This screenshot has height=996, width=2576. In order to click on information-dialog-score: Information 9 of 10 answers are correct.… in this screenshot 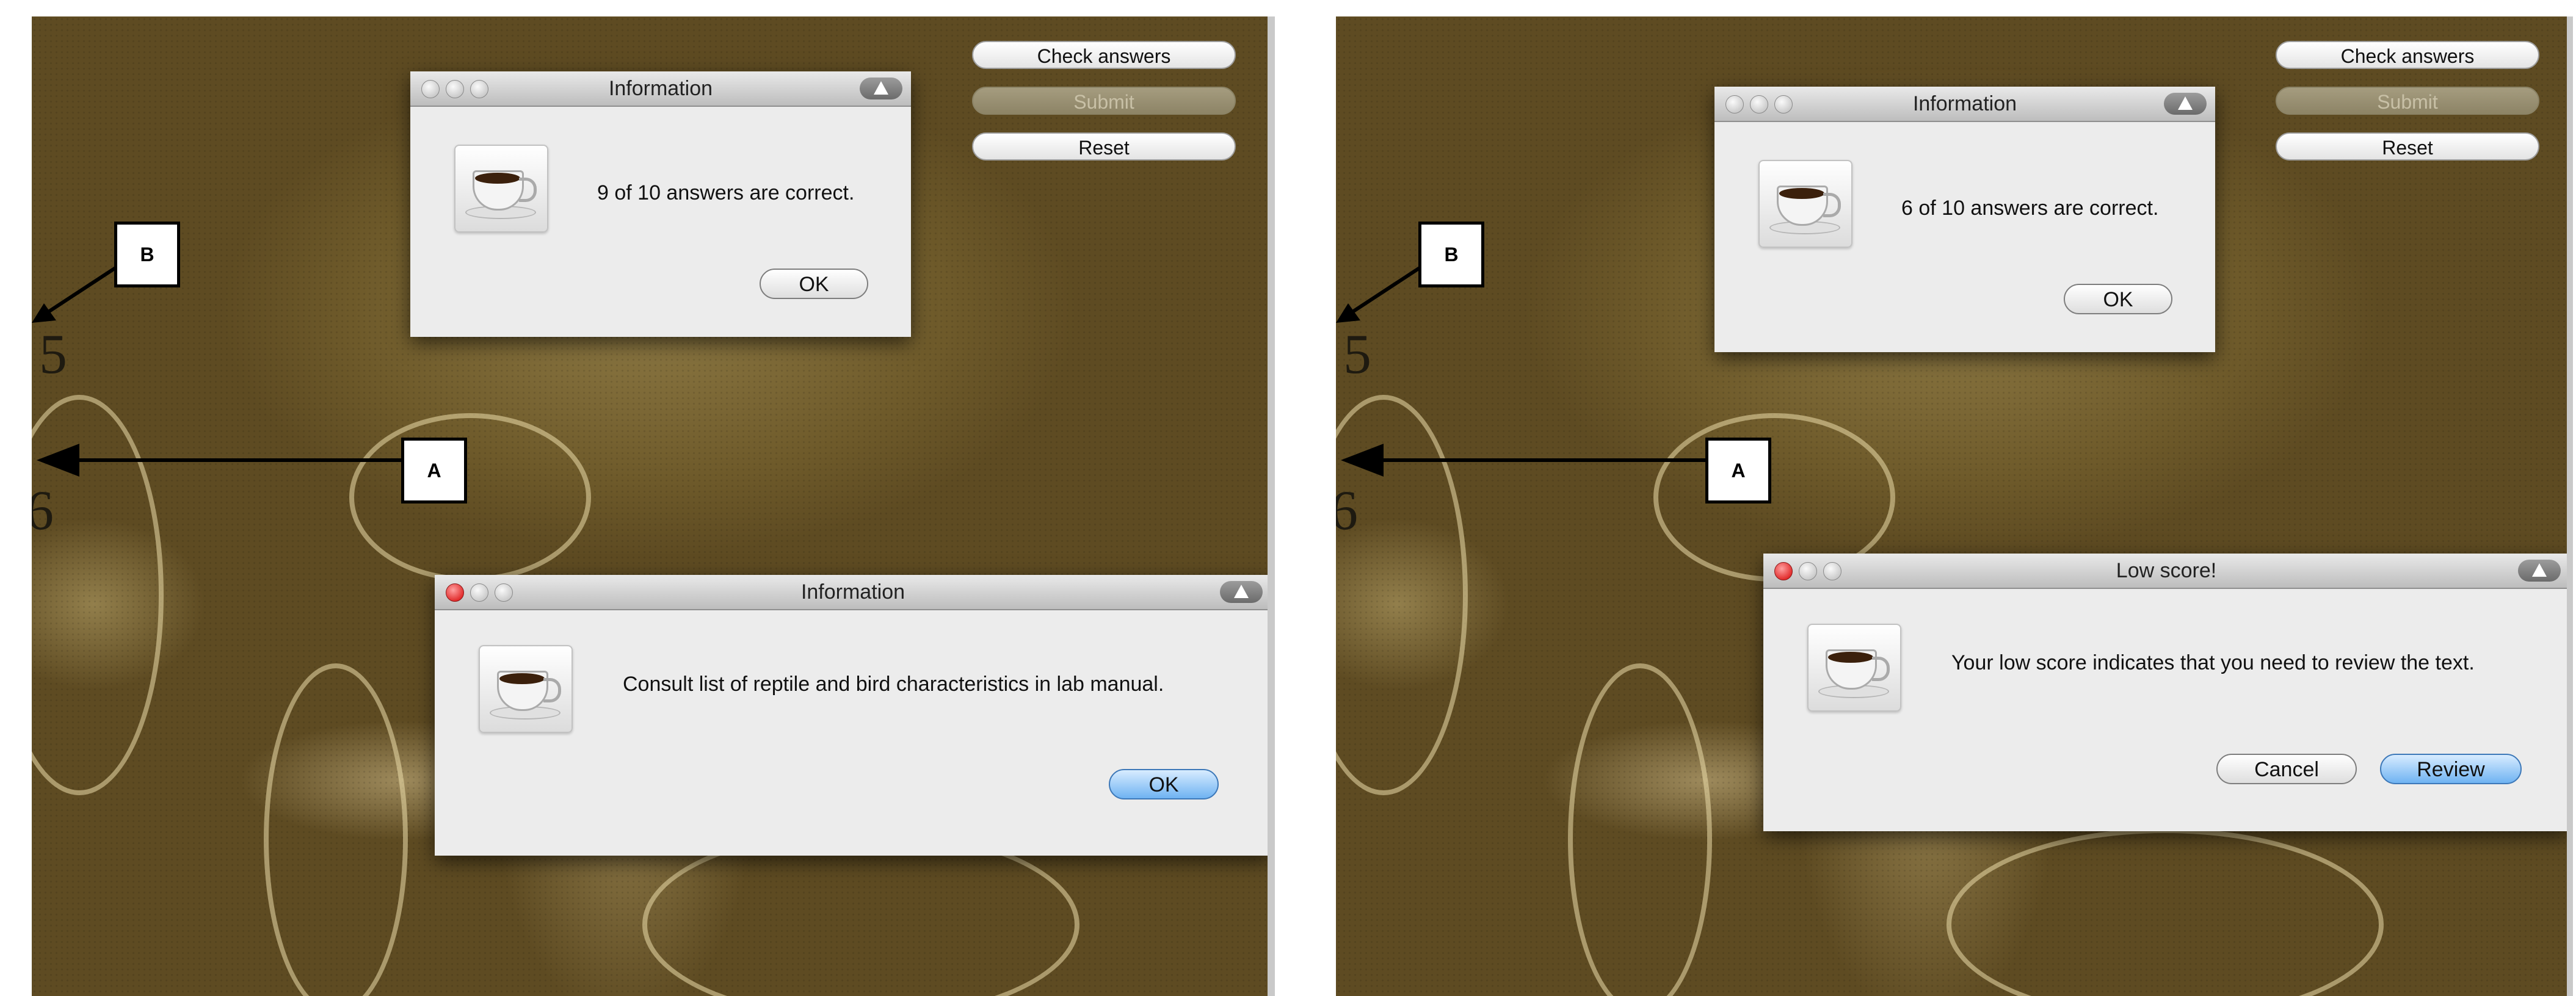, I will do `click(660, 204)`.